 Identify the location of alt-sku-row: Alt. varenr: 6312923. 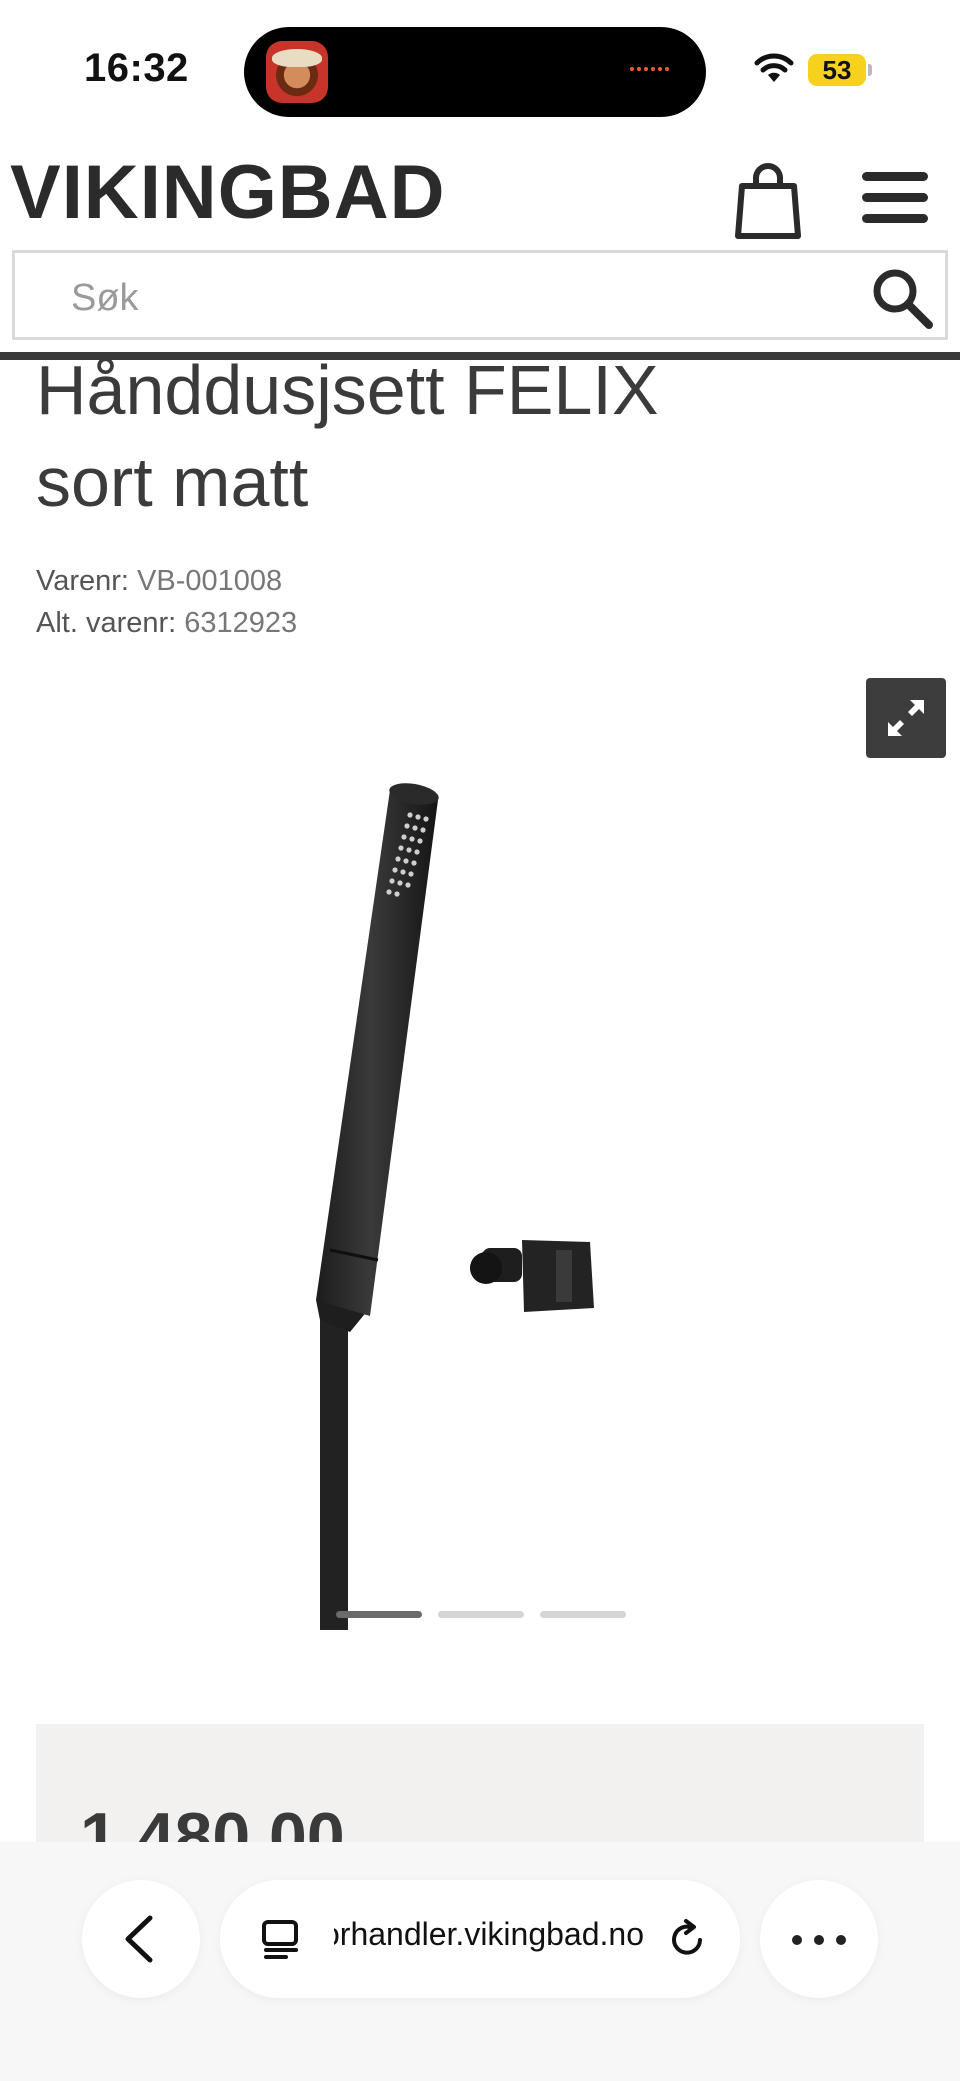
(166, 623).